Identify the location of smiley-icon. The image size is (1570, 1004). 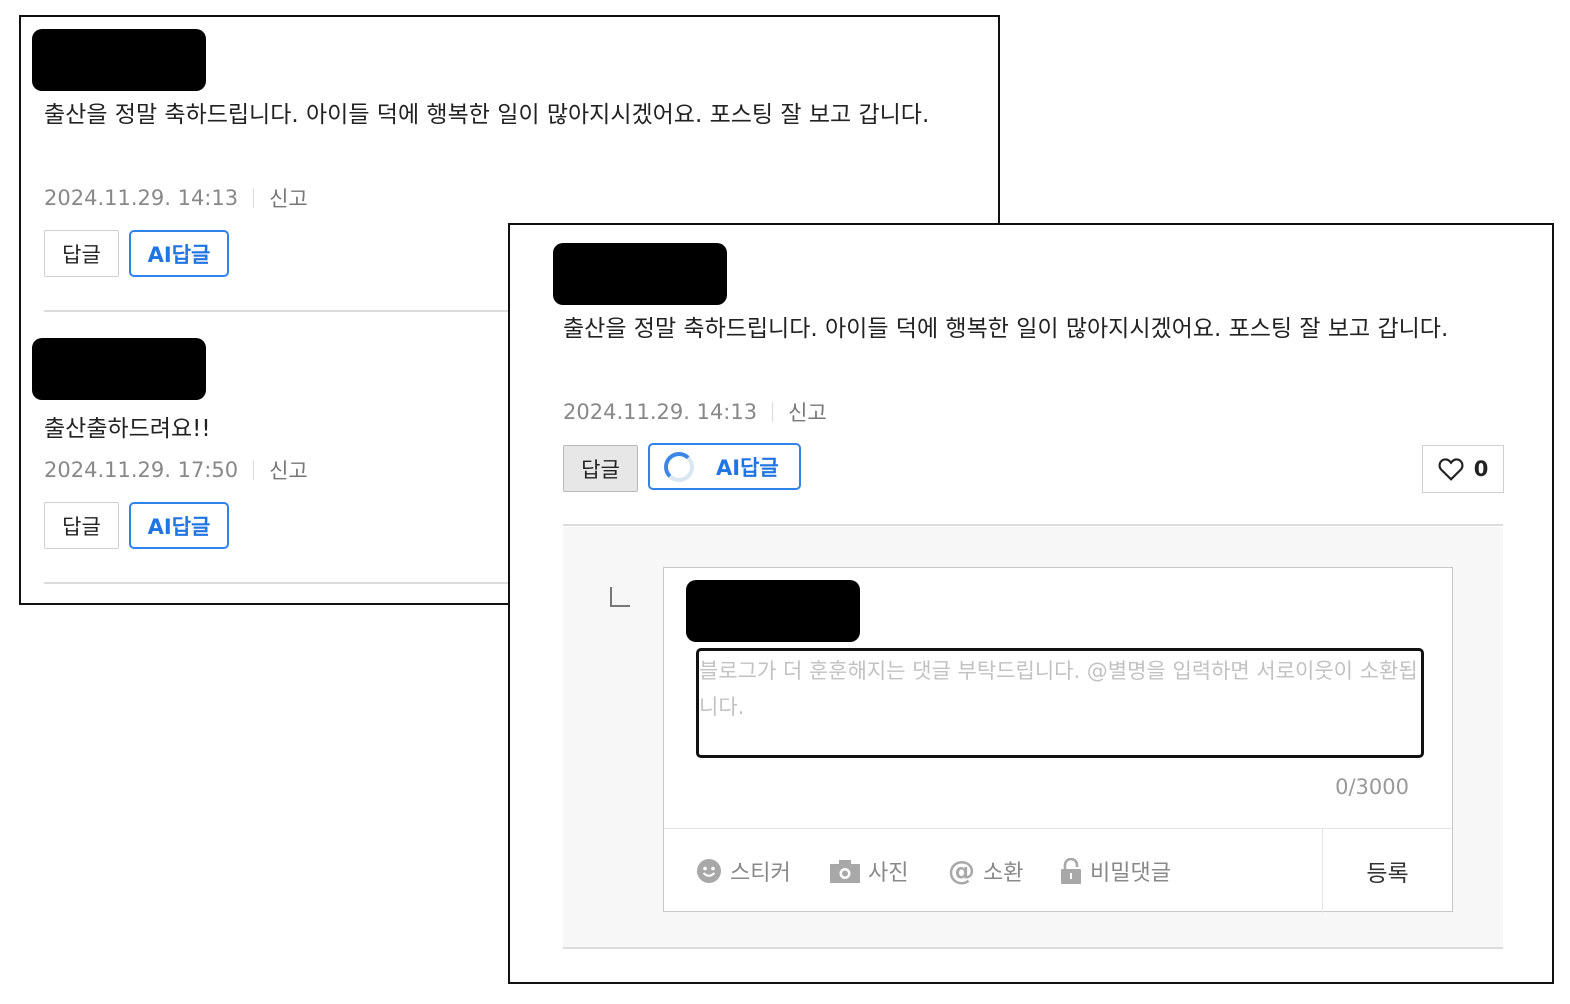
(709, 871).